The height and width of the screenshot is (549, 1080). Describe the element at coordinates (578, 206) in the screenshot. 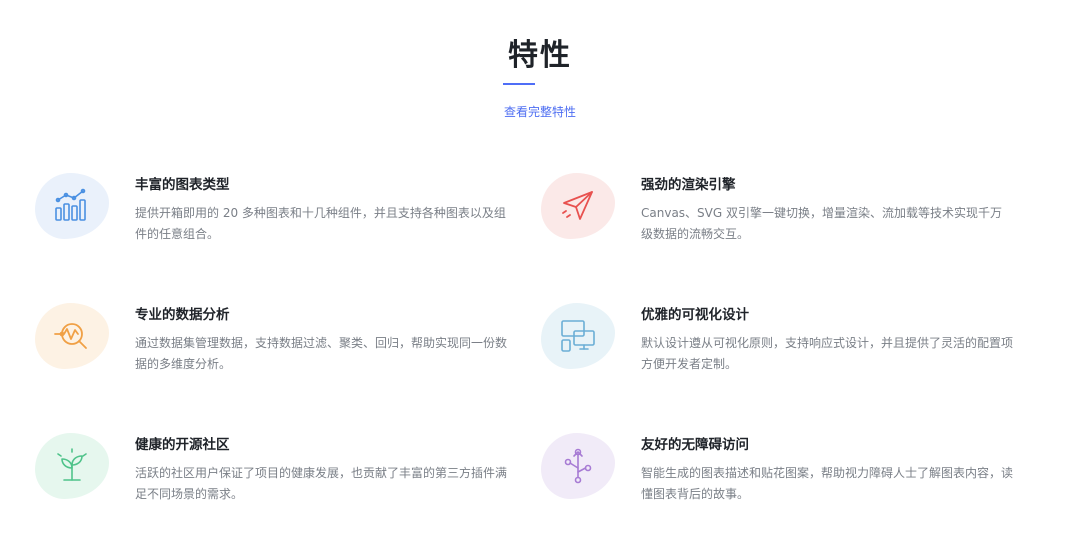

I see `paper-plane-icon` at that location.